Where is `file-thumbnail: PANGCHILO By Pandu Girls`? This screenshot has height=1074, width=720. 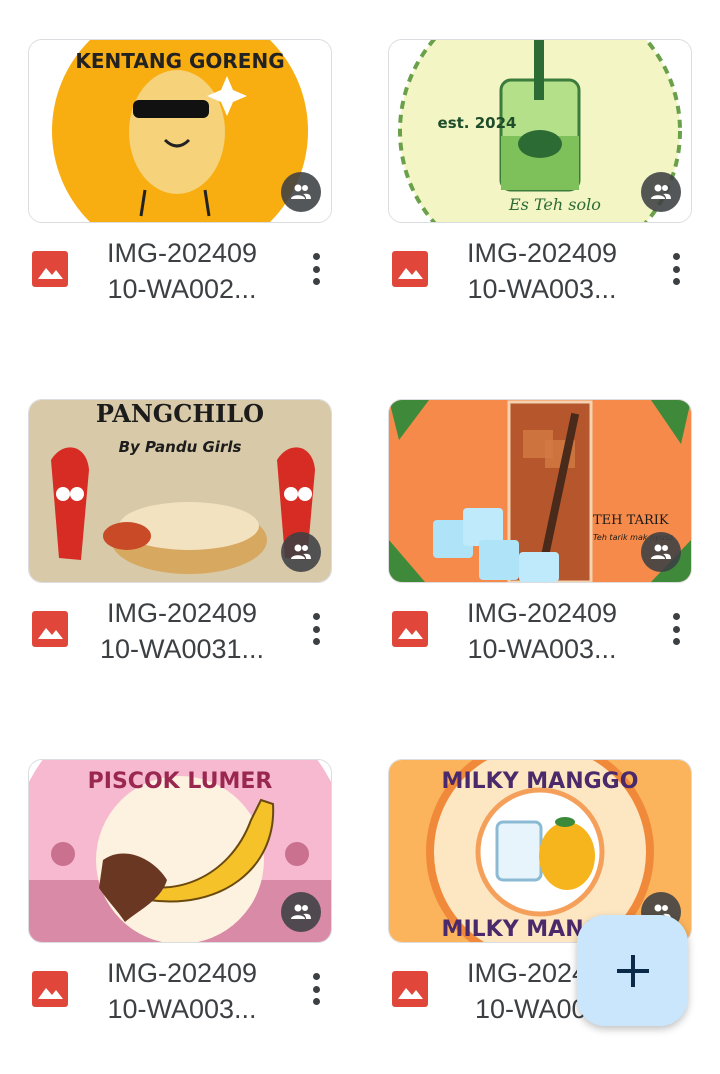 file-thumbnail: PANGCHILO By Pandu Girls is located at coordinates (180, 491).